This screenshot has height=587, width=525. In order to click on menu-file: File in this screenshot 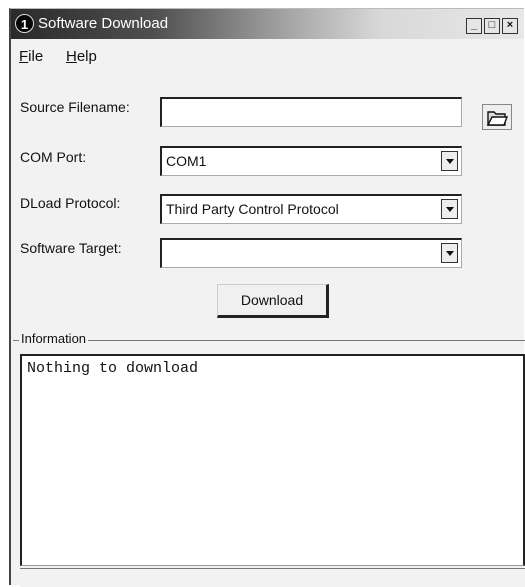, I will do `click(31, 56)`.